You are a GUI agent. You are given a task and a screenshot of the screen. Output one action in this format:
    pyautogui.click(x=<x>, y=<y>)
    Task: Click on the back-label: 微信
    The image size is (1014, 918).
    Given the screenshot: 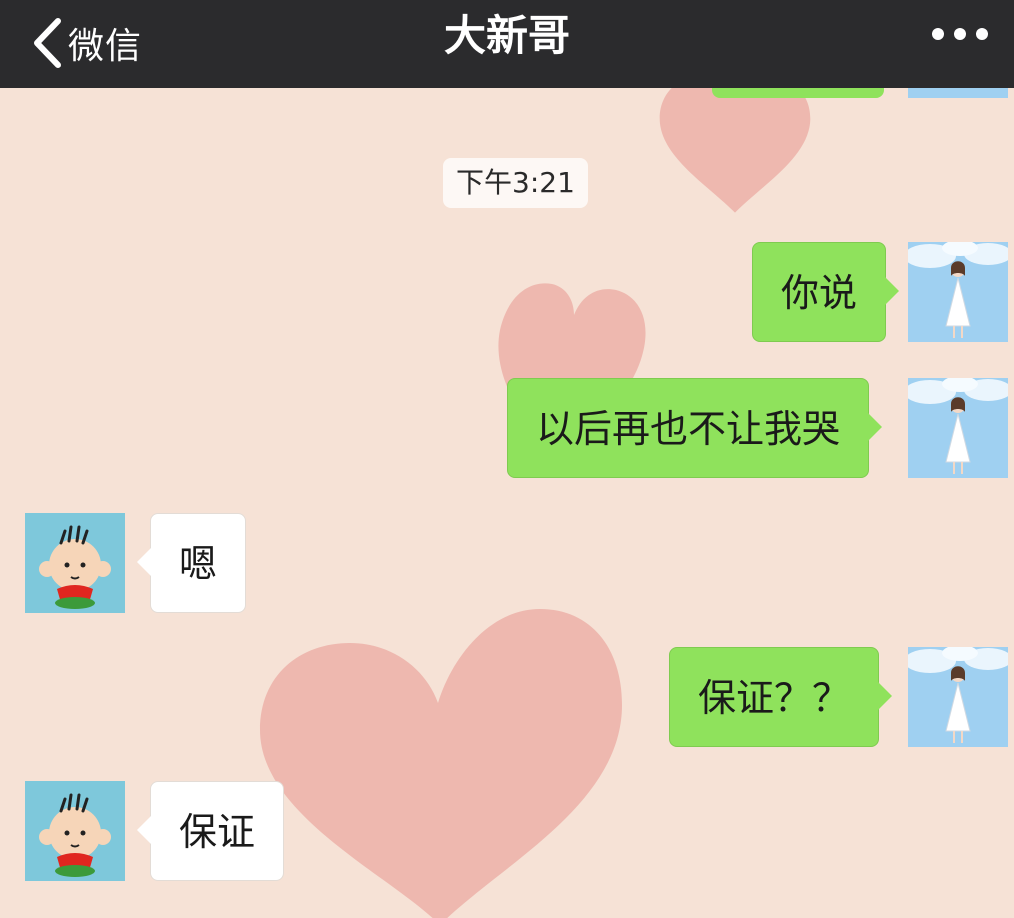 What is the action you would take?
    pyautogui.click(x=105, y=46)
    